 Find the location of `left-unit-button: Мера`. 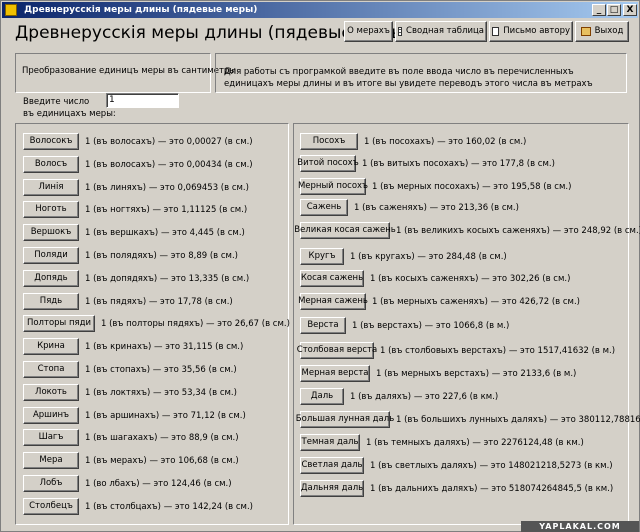

left-unit-button: Мера is located at coordinates (51, 460).